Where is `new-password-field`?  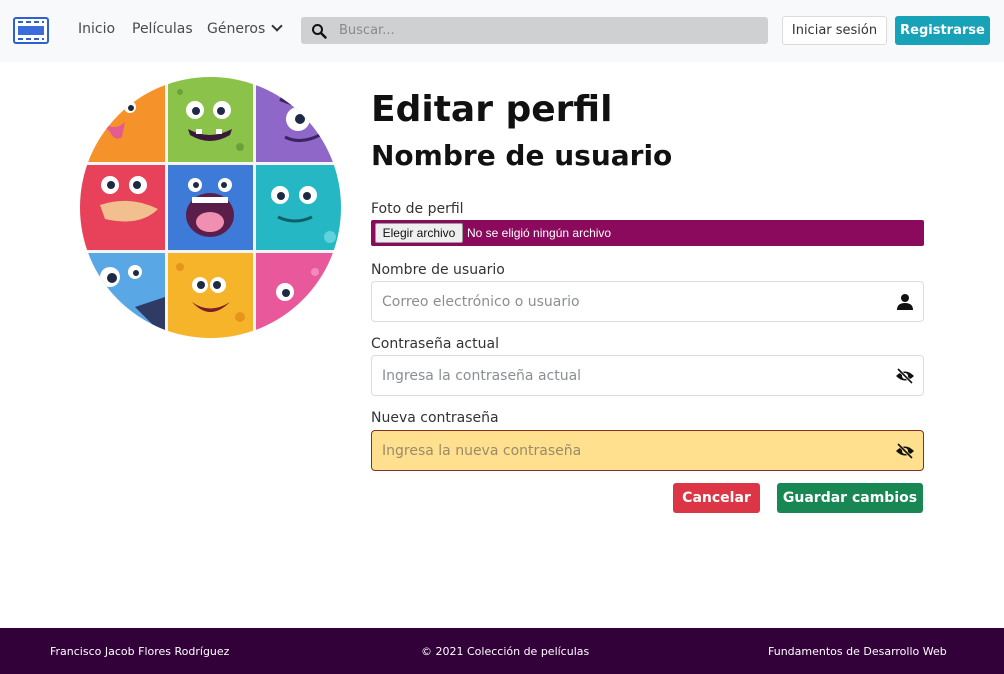 new-password-field is located at coordinates (647, 450).